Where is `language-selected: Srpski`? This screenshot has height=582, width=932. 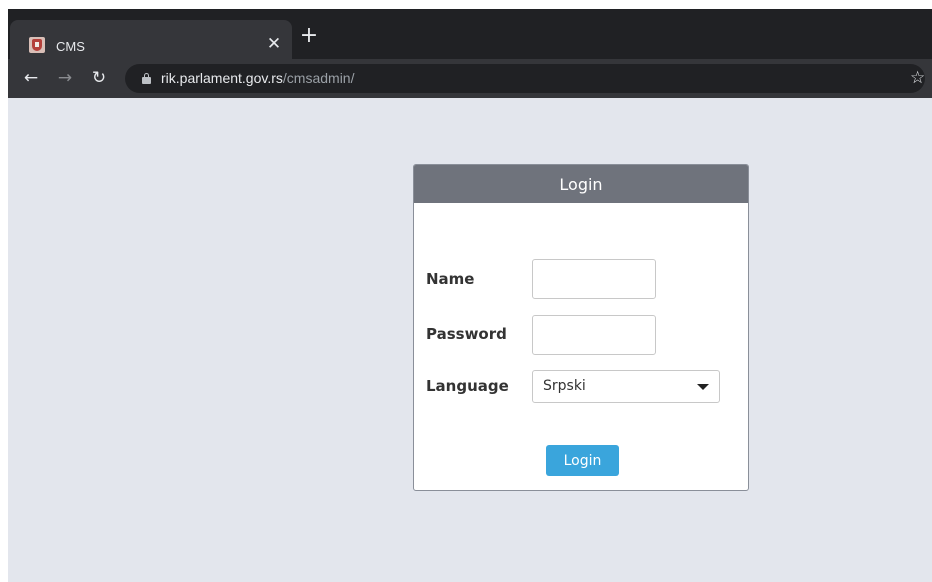 language-selected: Srpski is located at coordinates (564, 386).